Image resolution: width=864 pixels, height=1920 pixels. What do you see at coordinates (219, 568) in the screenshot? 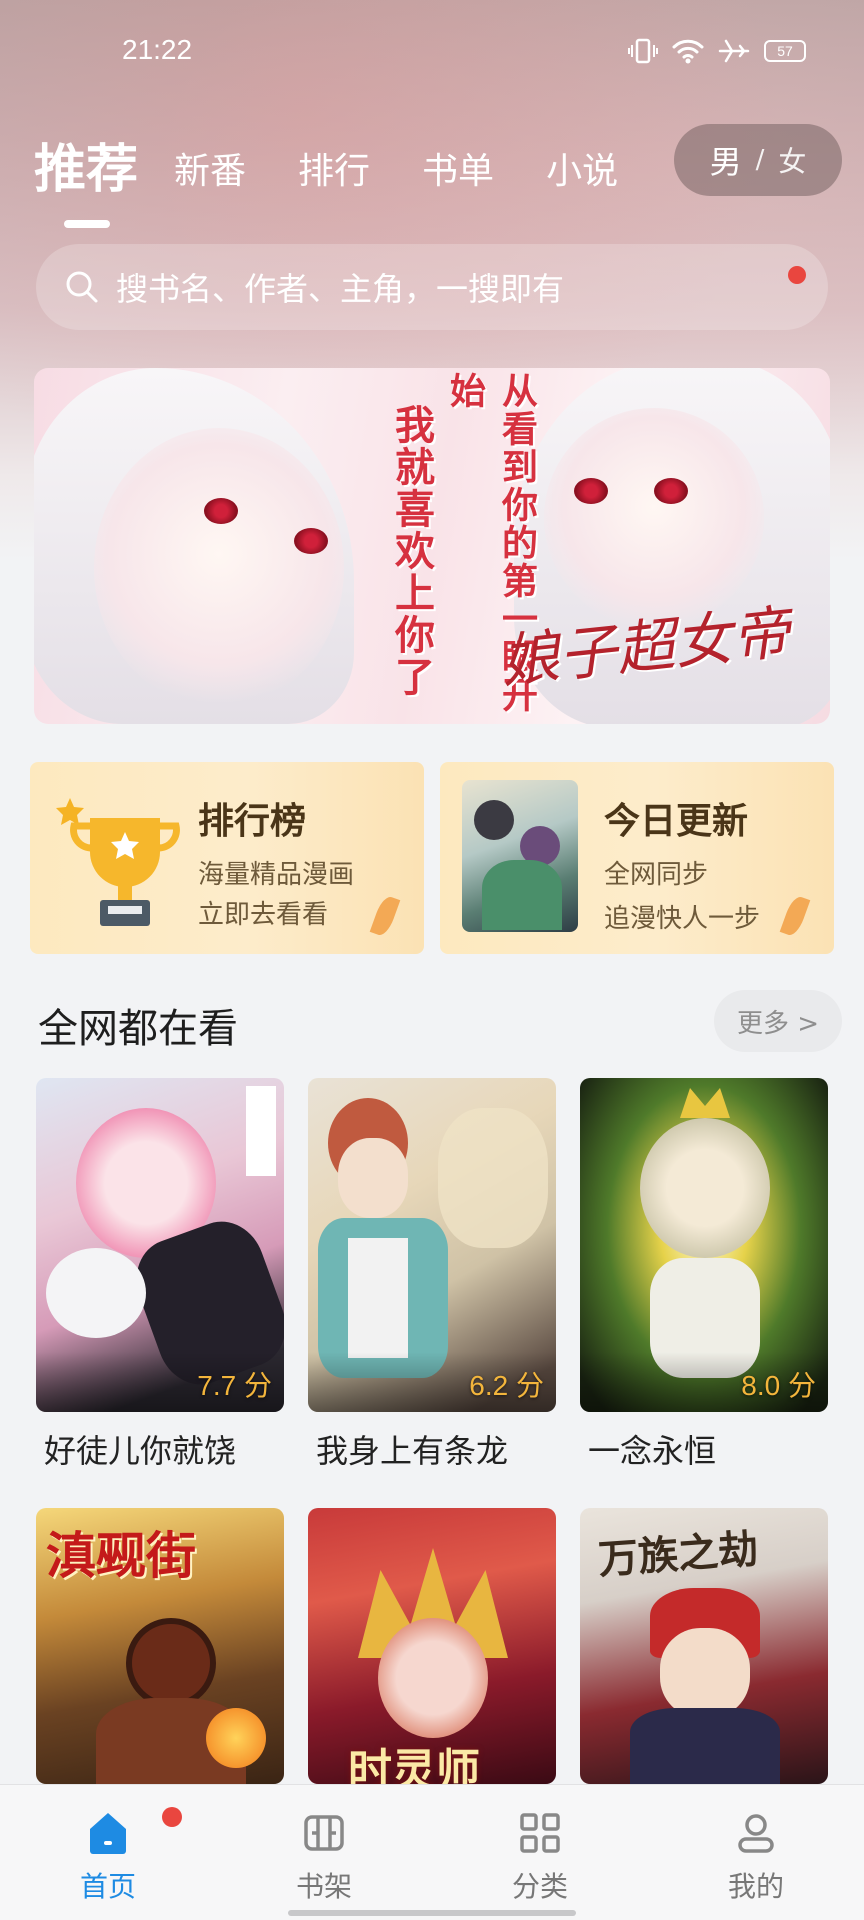
I see `banner-character-left` at bounding box center [219, 568].